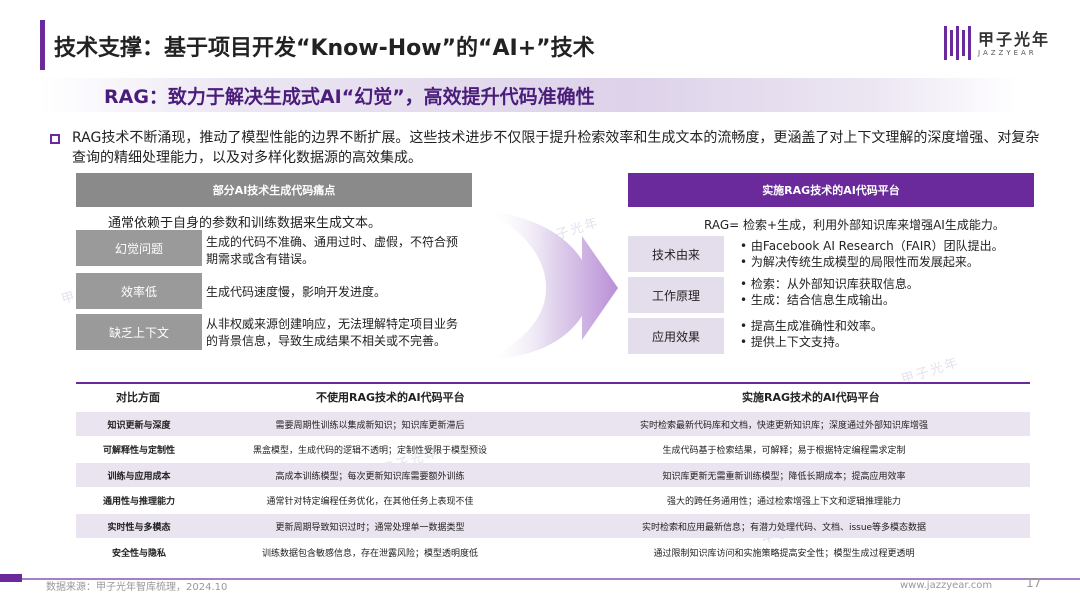  Describe the element at coordinates (55, 139) in the screenshot. I see `bullet-square-icon` at that location.